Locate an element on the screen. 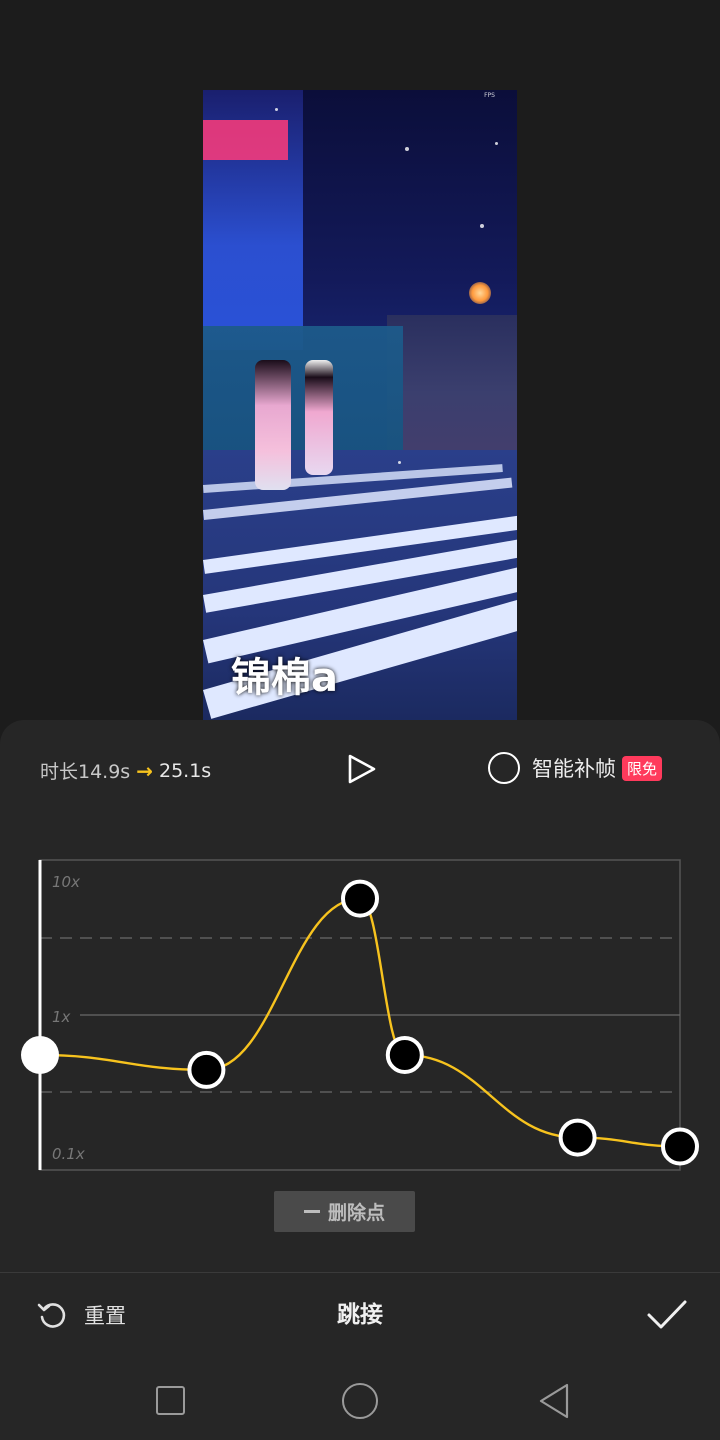 This screenshot has width=720, height=1440. y-label-1x: 1x is located at coordinates (61, 1017).